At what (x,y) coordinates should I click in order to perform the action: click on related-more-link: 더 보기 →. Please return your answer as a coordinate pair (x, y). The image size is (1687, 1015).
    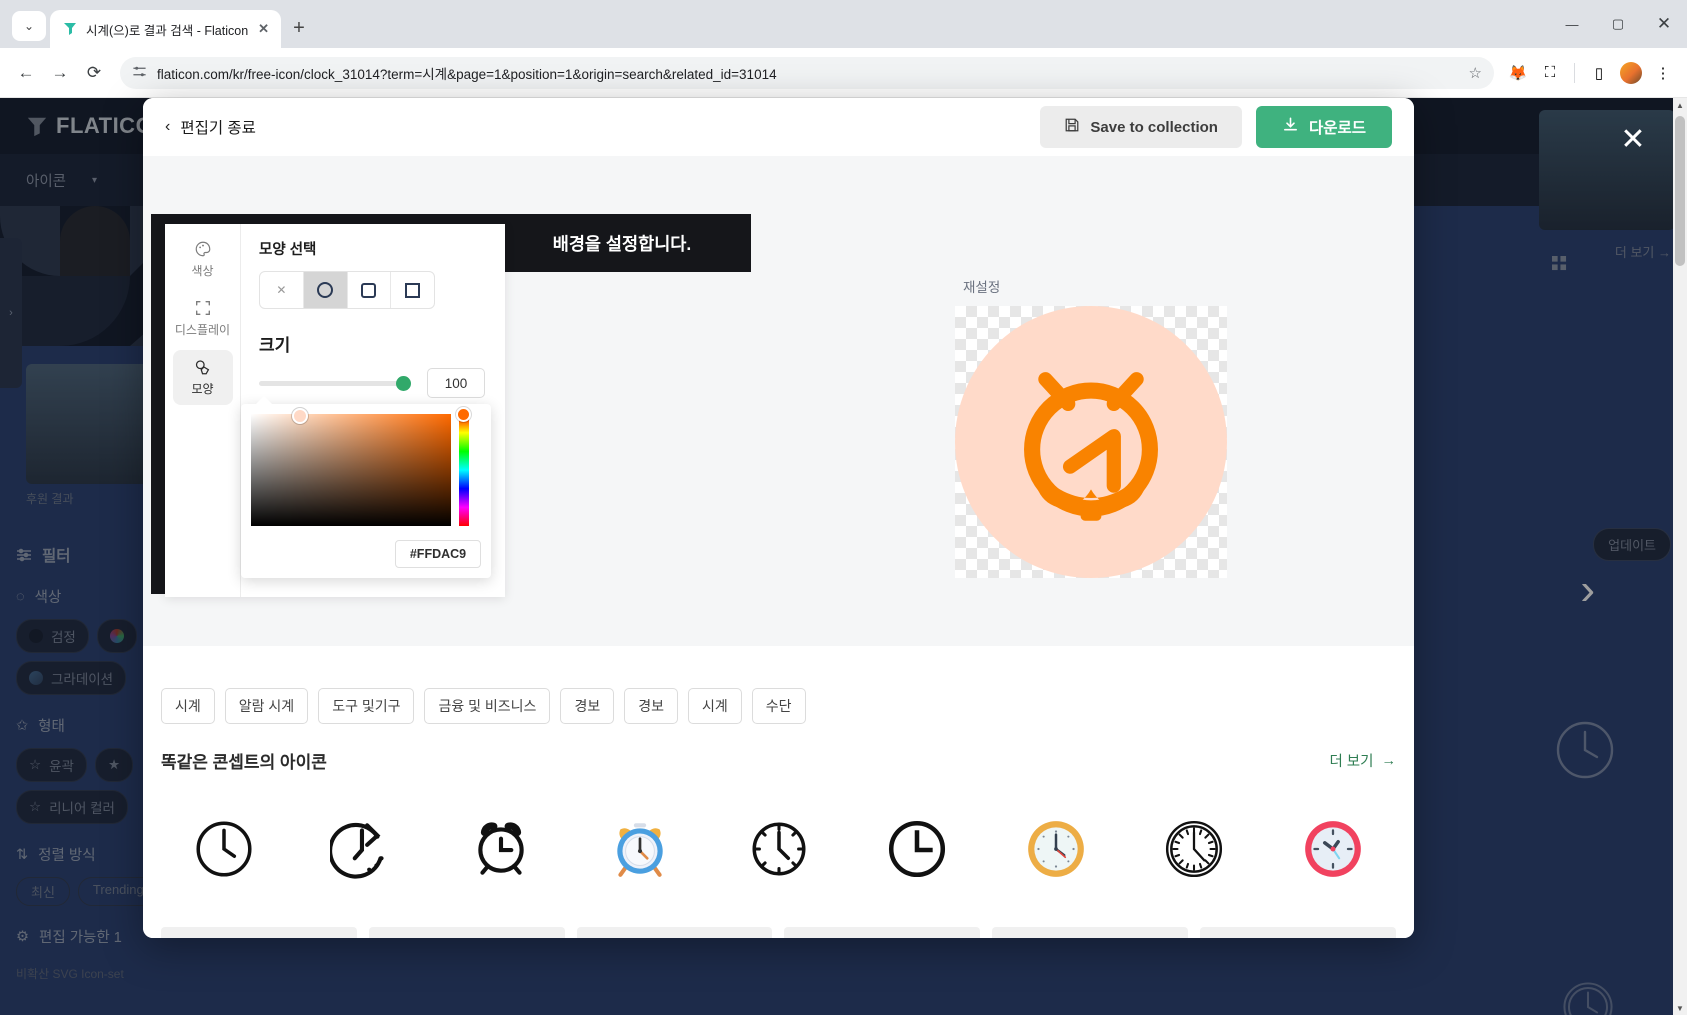
    Looking at the image, I should click on (1362, 760).